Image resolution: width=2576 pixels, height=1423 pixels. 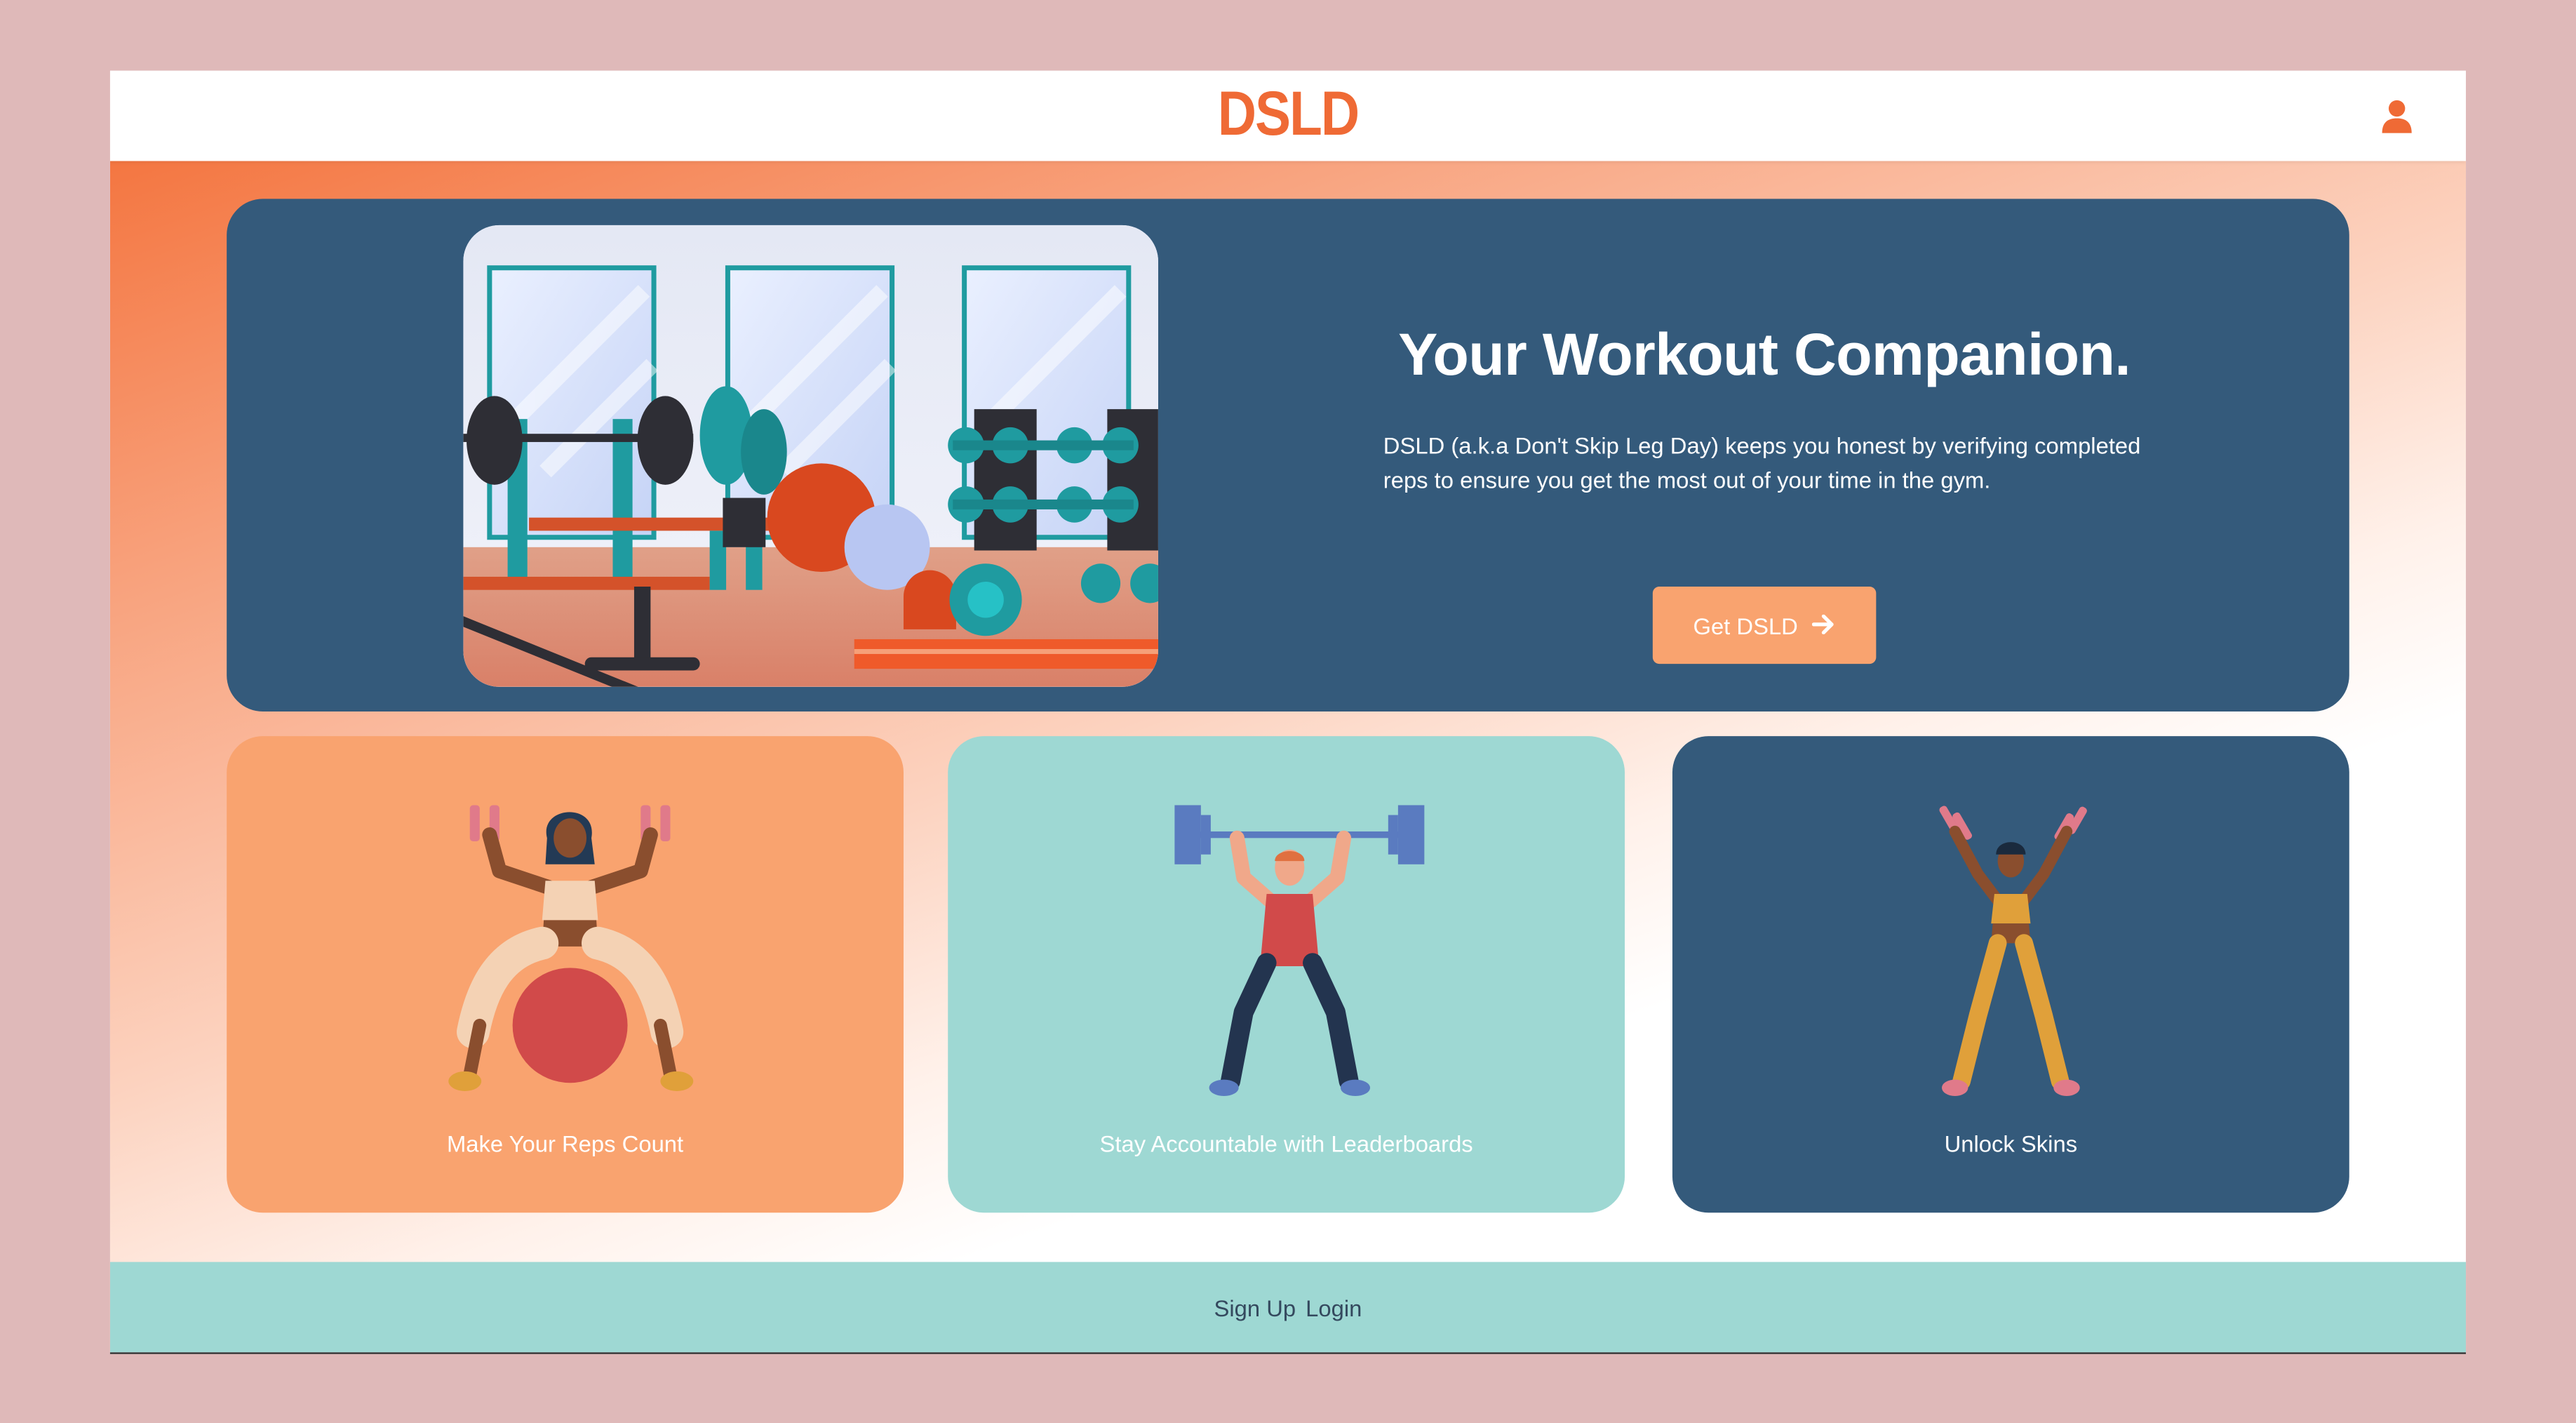 I want to click on get-dsld-button: Get DSLD, so click(x=1764, y=625).